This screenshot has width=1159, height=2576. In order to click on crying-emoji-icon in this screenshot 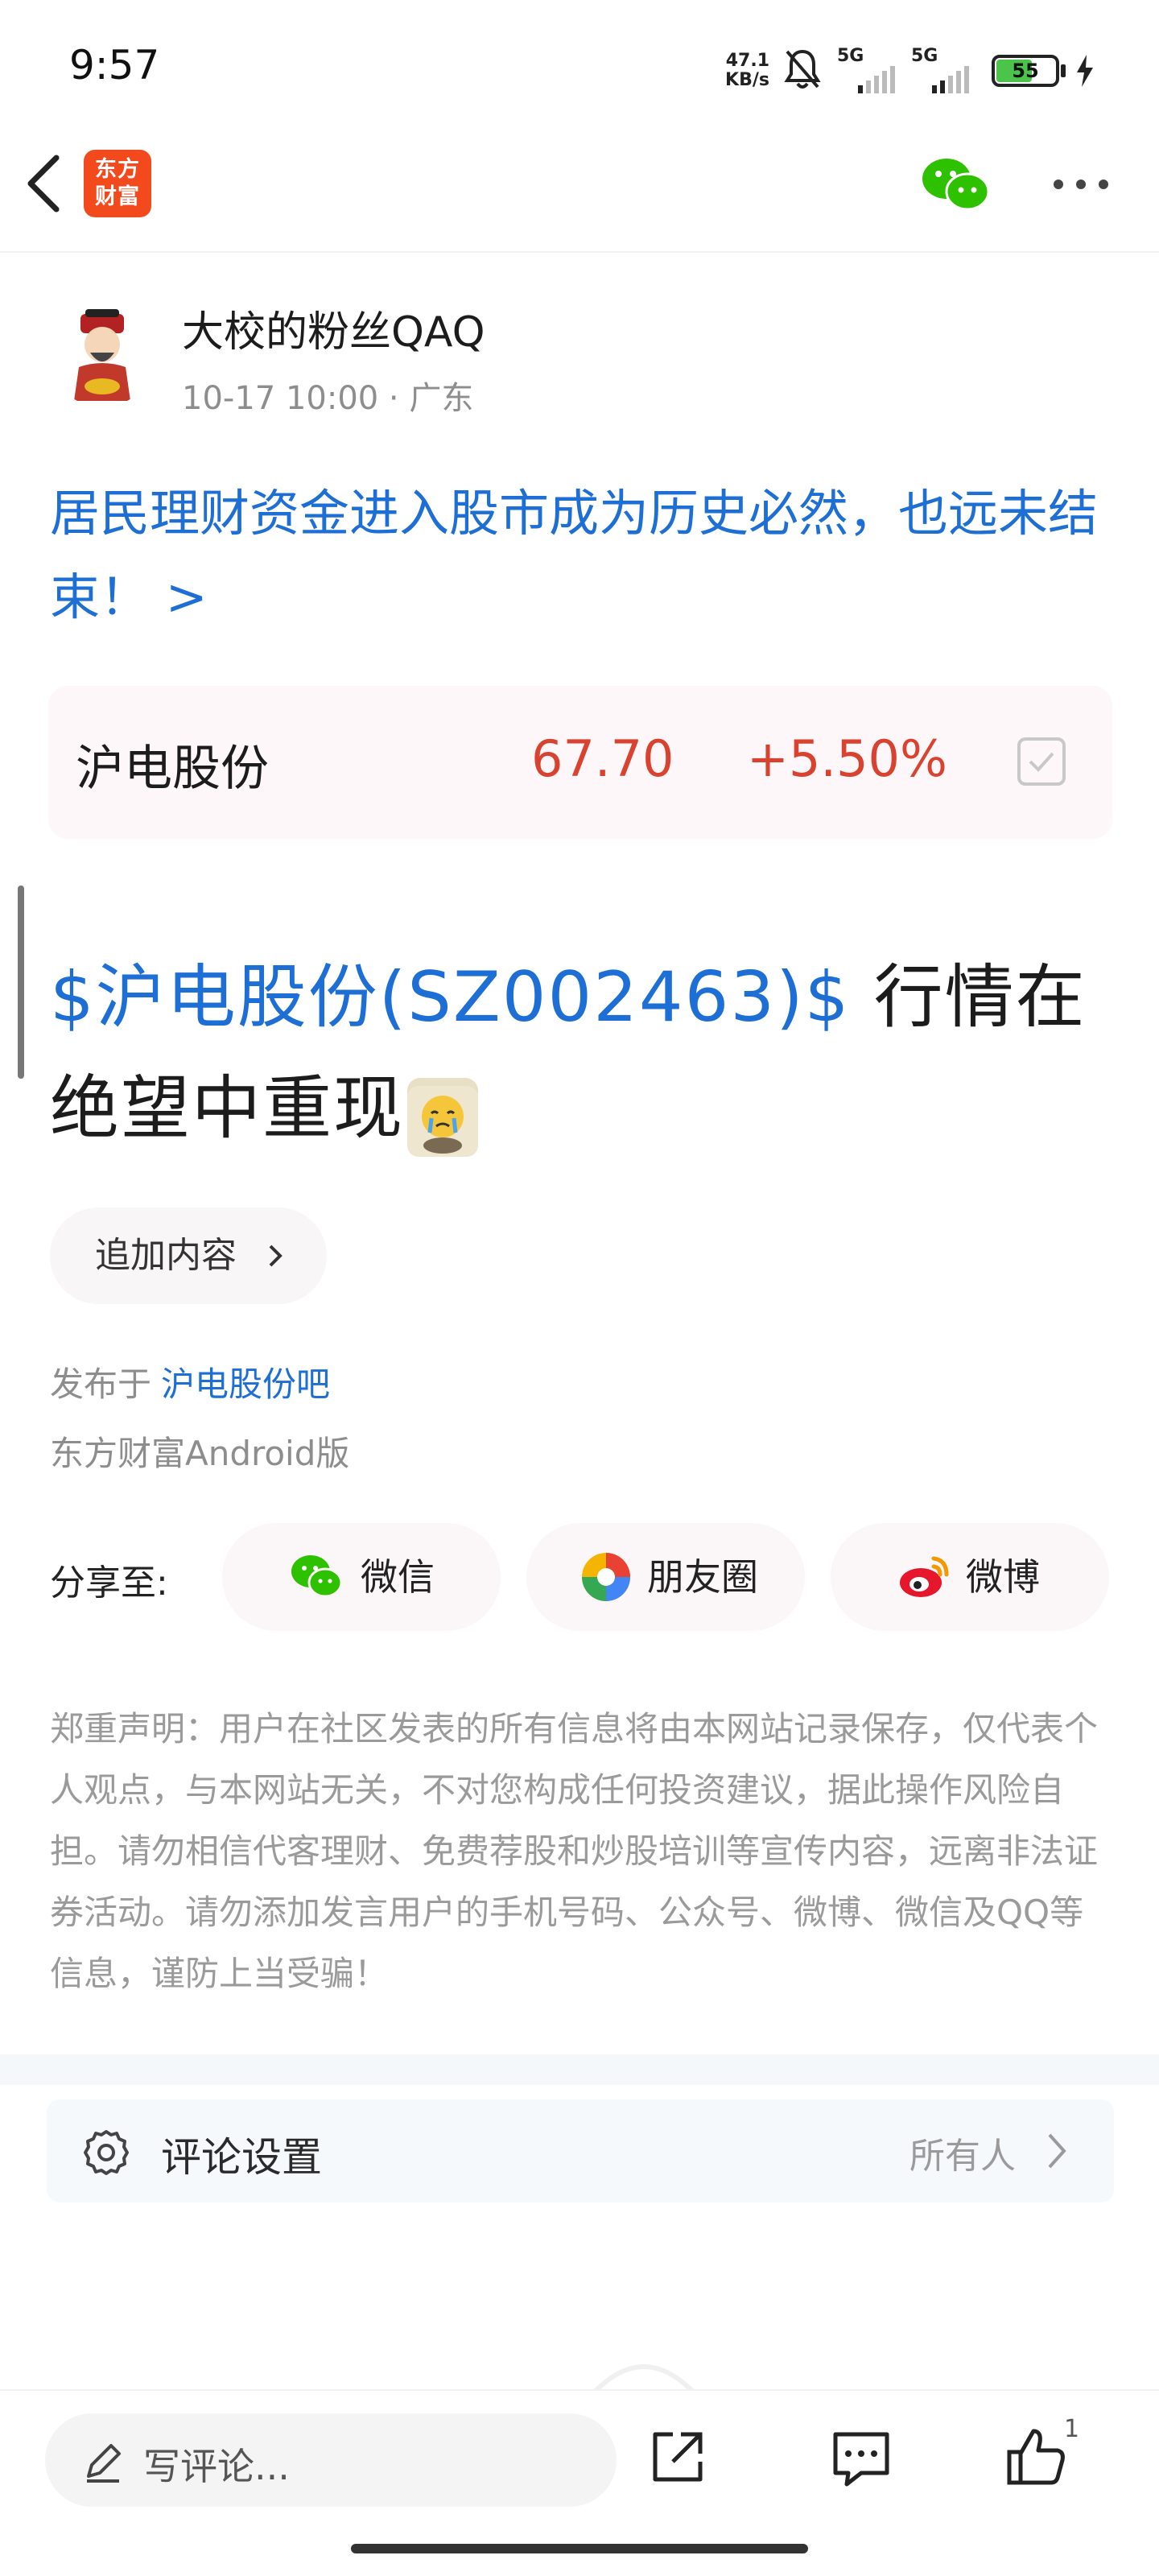, I will do `click(442, 1117)`.